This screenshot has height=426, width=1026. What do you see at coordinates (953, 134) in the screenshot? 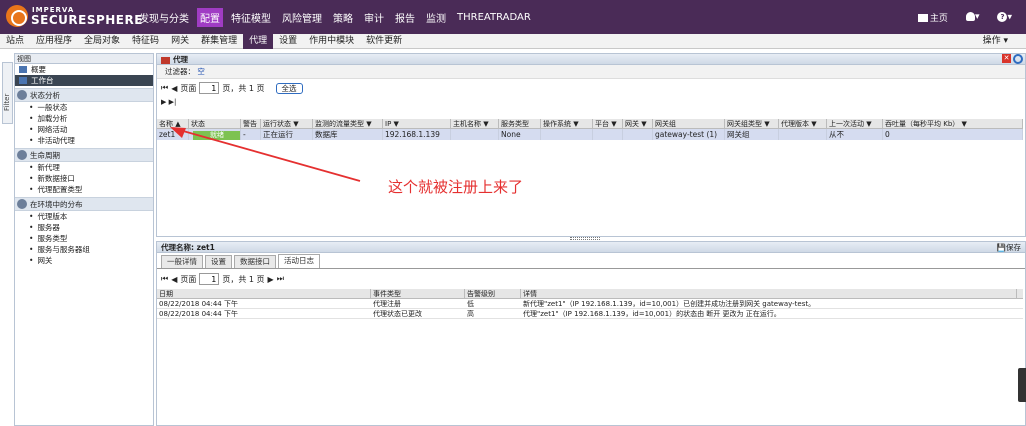
I see `table-cell: 0` at bounding box center [953, 134].